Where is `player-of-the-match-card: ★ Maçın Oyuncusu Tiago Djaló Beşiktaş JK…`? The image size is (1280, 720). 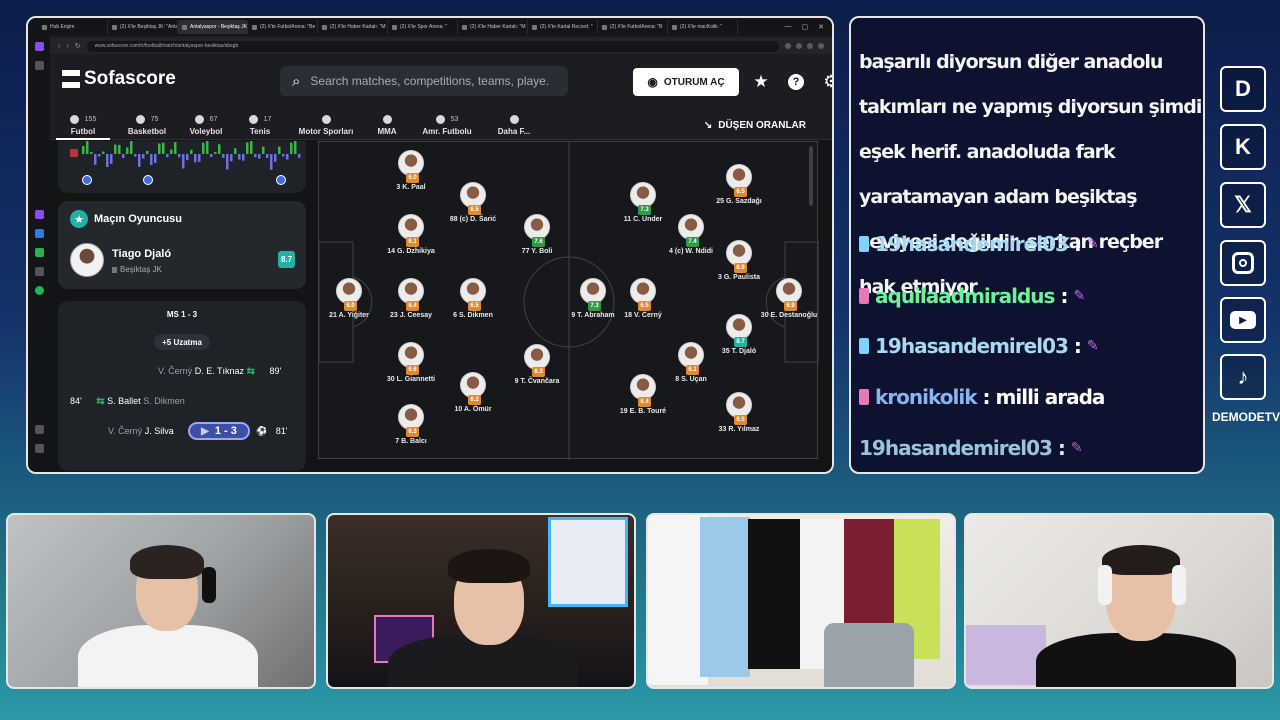 player-of-the-match-card: ★ Maçın Oyuncusu Tiago Djaló Beşiktaş JK… is located at coordinates (182, 245).